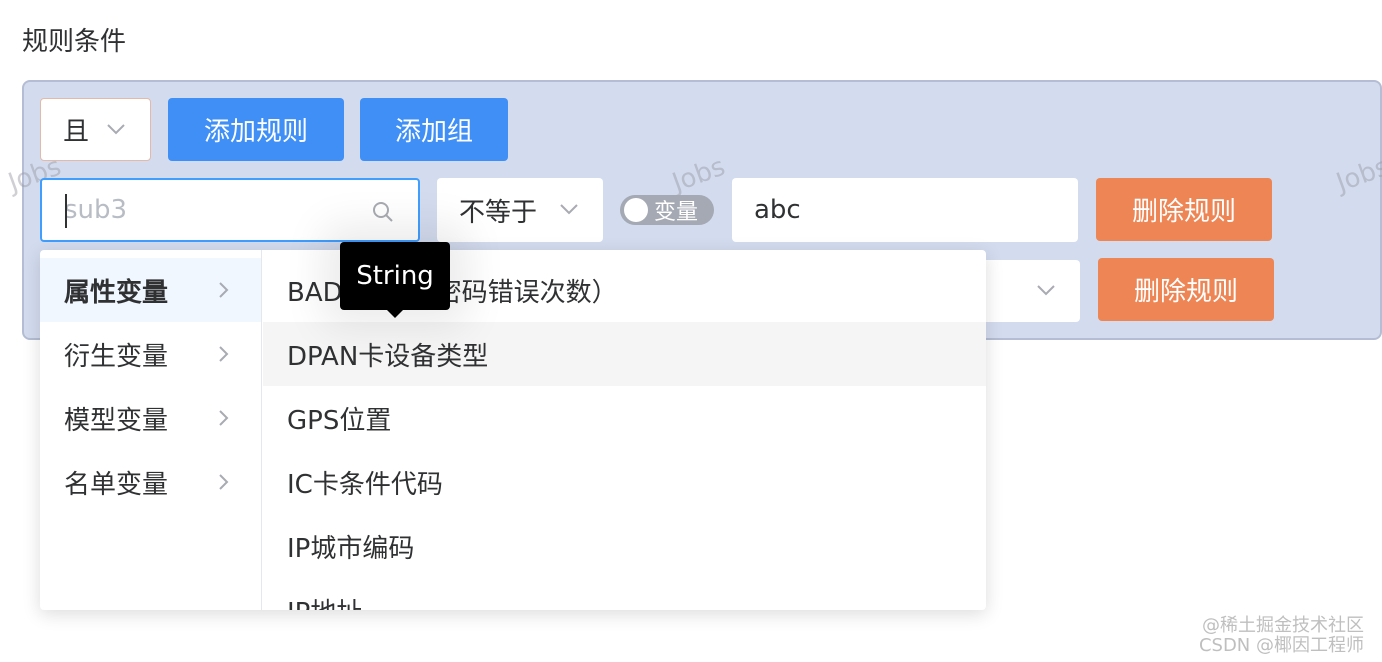  What do you see at coordinates (256, 129) in the screenshot?
I see `add-rule-button: 添加规则` at bounding box center [256, 129].